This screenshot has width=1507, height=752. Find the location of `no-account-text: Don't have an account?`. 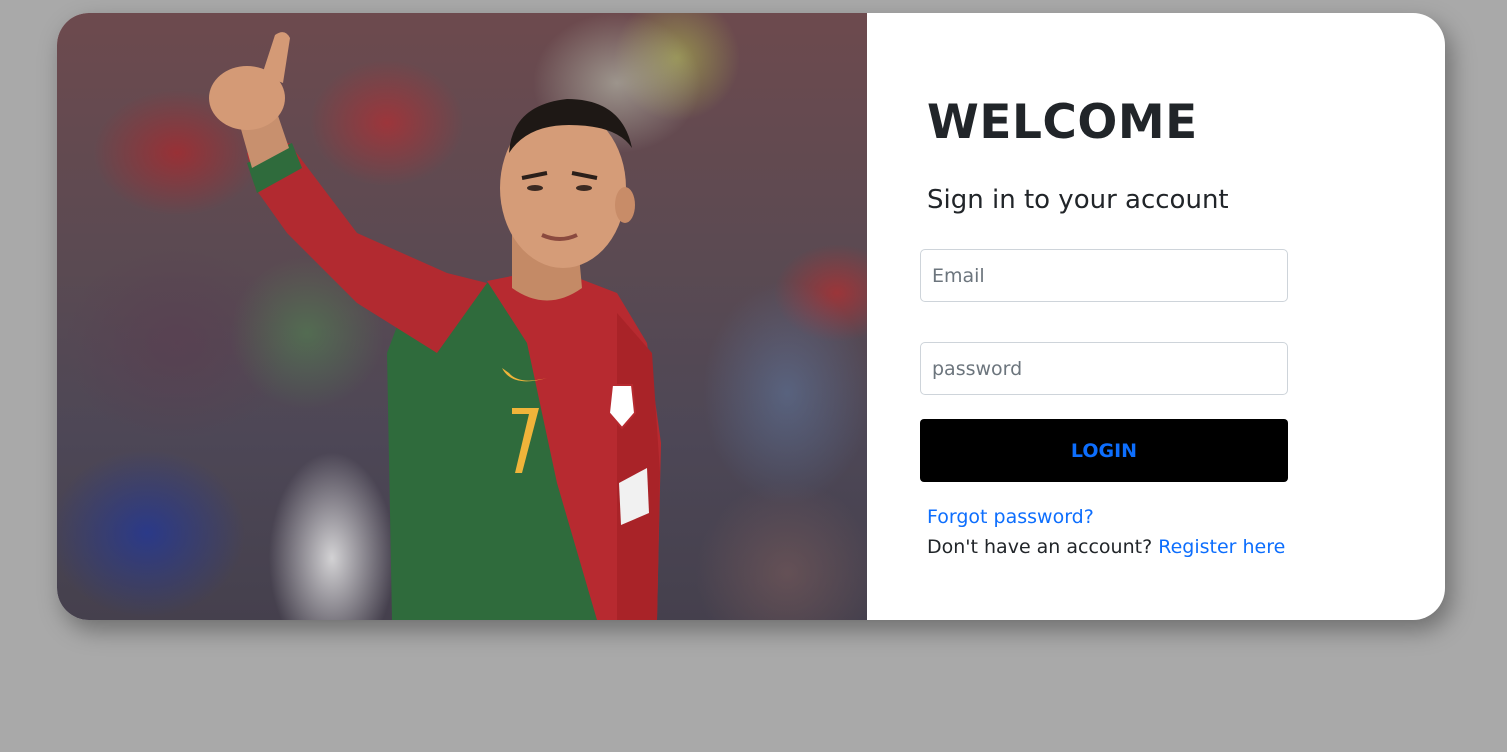

no-account-text: Don't have an account? is located at coordinates (1040, 547).